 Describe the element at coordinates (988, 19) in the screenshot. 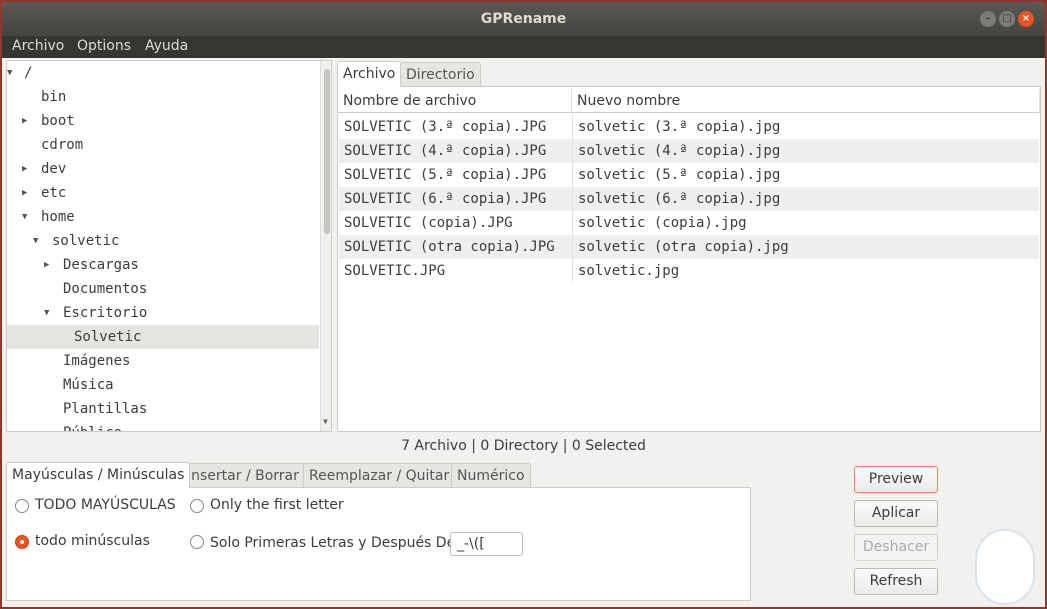

I see `minimize-icon: –` at that location.